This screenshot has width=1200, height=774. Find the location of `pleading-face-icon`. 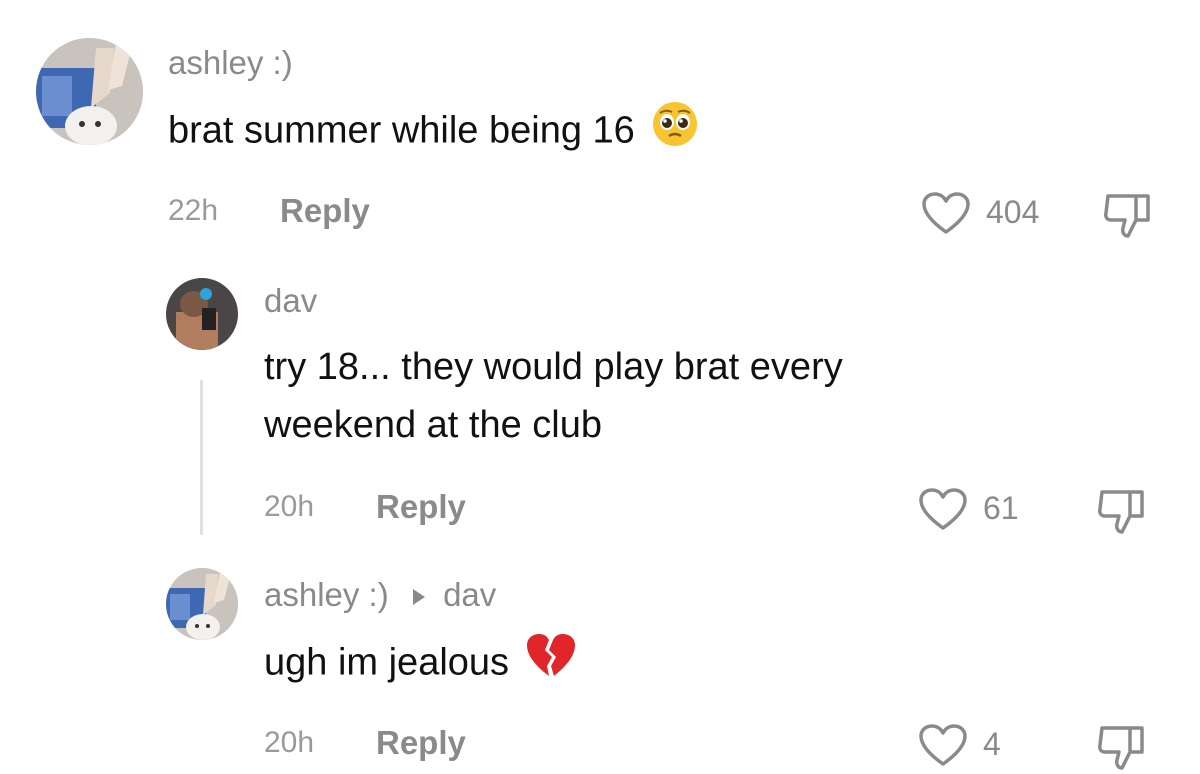

pleading-face-icon is located at coordinates (675, 132).